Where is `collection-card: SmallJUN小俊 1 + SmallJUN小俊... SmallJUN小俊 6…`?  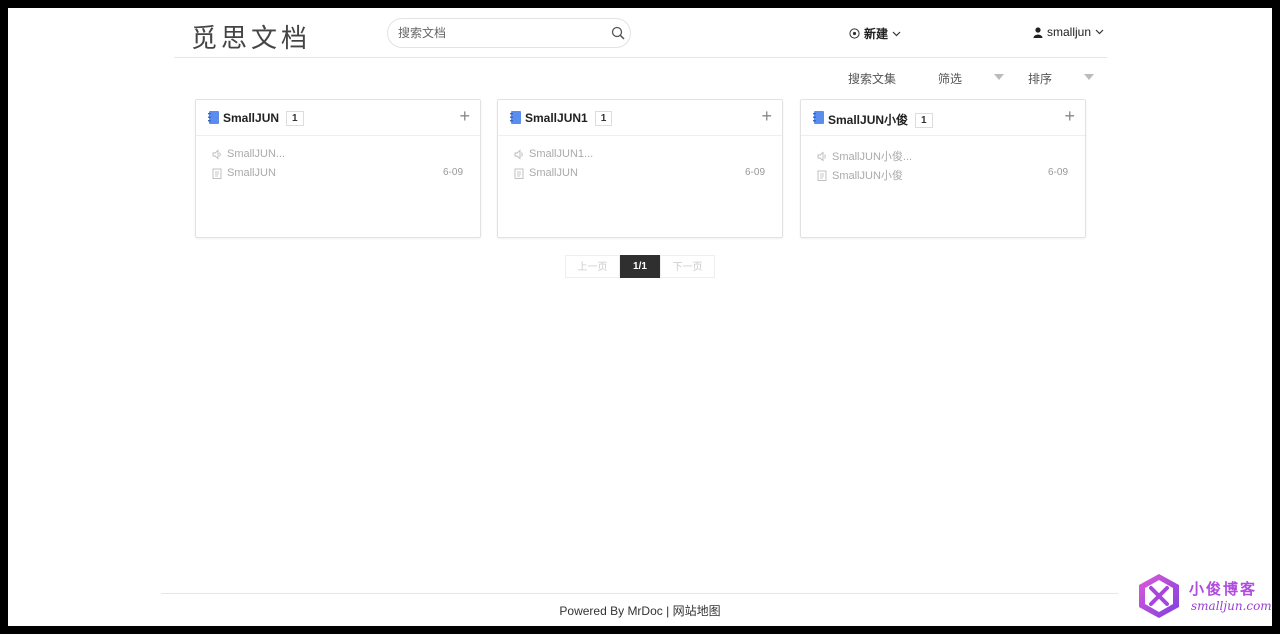 collection-card: SmallJUN小俊 1 + SmallJUN小俊... SmallJUN小俊 6… is located at coordinates (943, 168).